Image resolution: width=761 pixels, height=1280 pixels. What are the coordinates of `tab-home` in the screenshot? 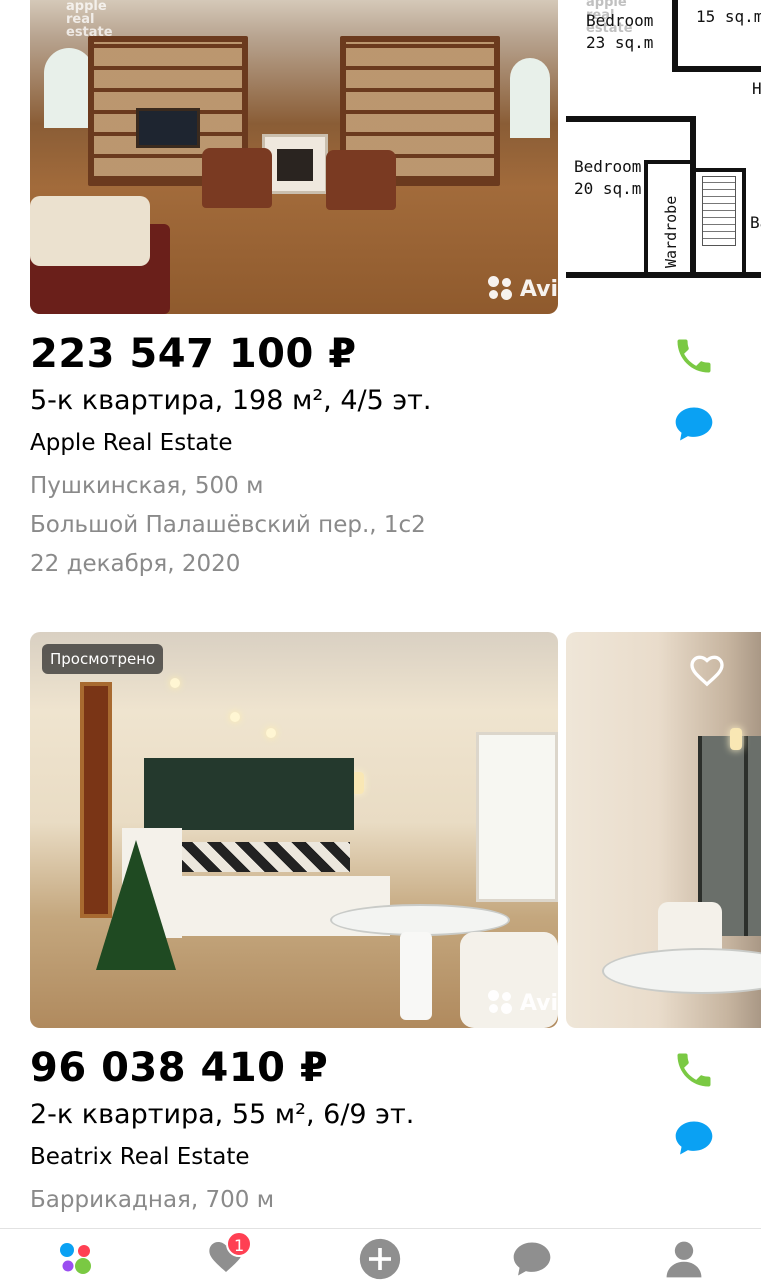 It's located at (76, 1258).